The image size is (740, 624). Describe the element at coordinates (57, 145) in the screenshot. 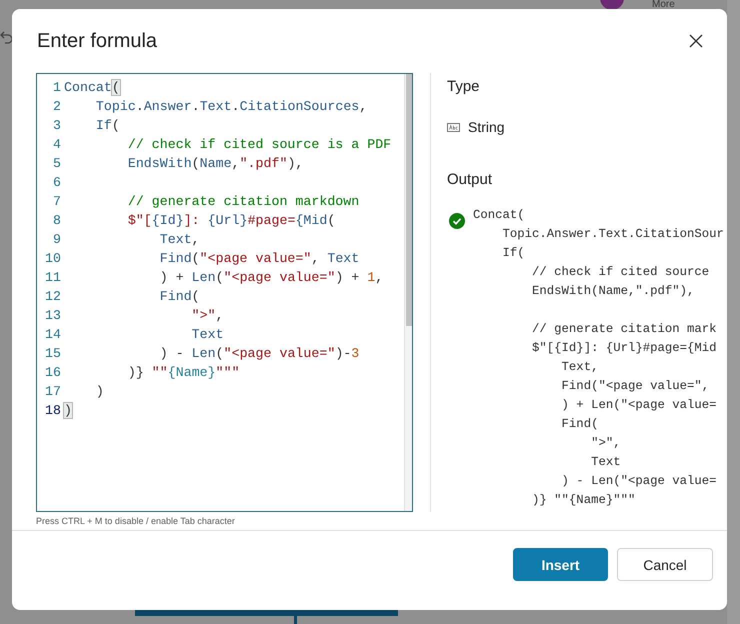

I see `line-number: 4` at that location.